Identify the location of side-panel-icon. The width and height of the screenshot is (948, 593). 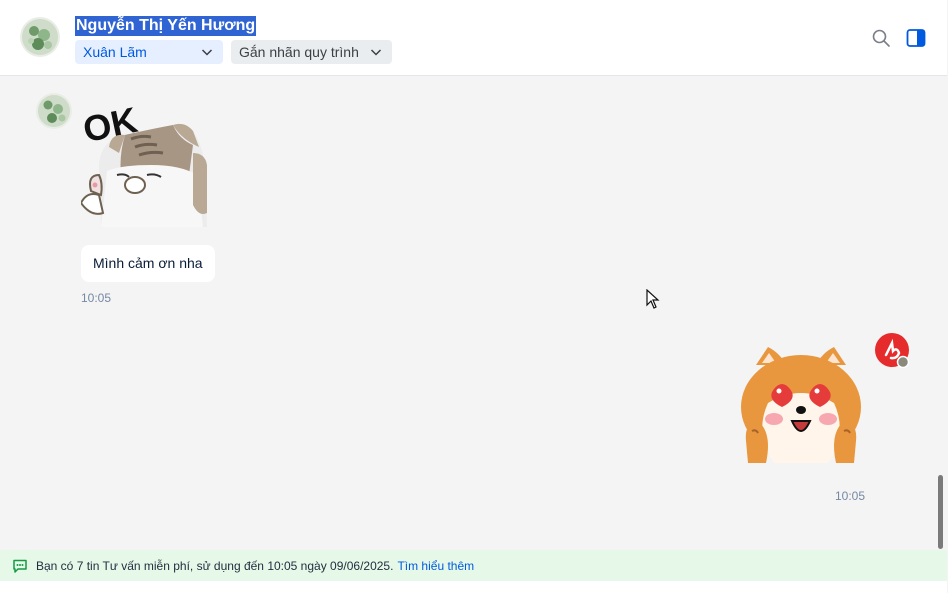
(916, 38).